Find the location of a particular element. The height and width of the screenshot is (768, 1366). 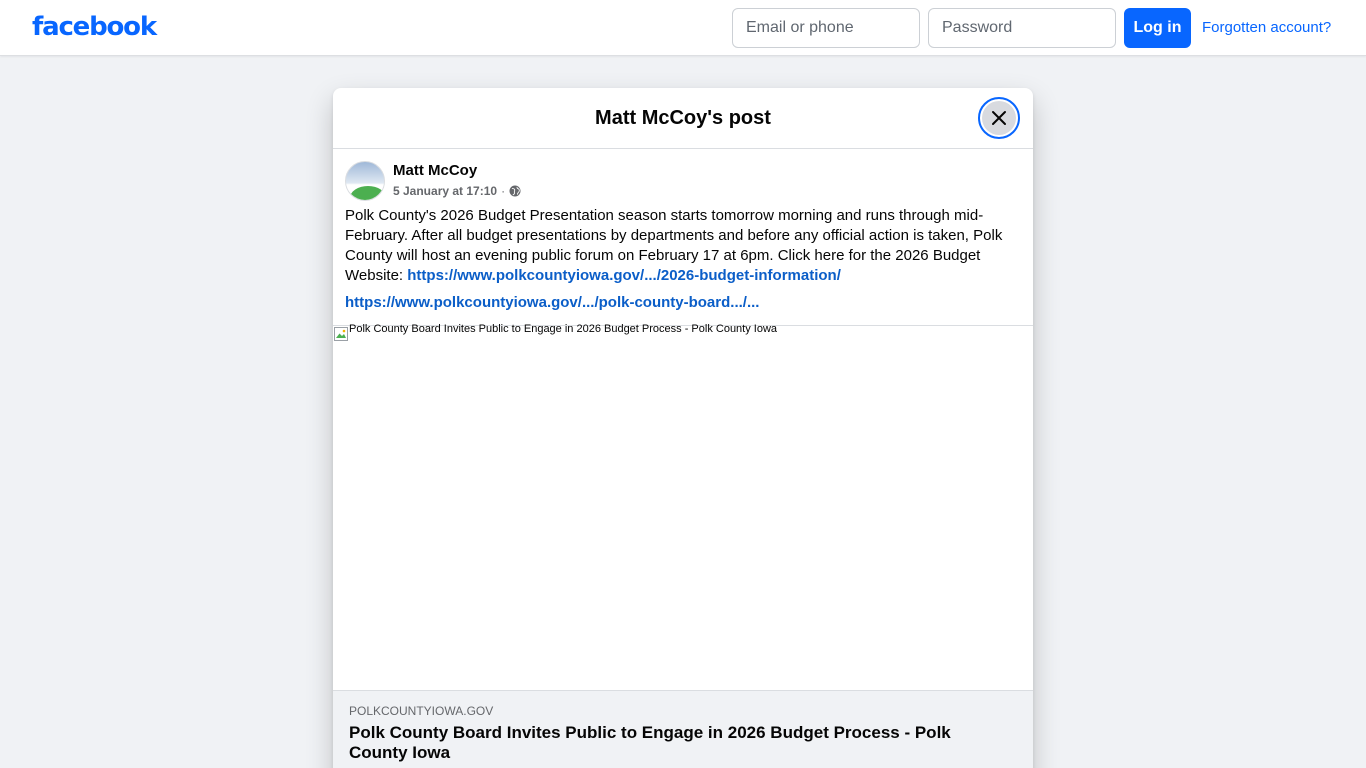

forgot-account-link: Forgotten account? is located at coordinates (1266, 28).